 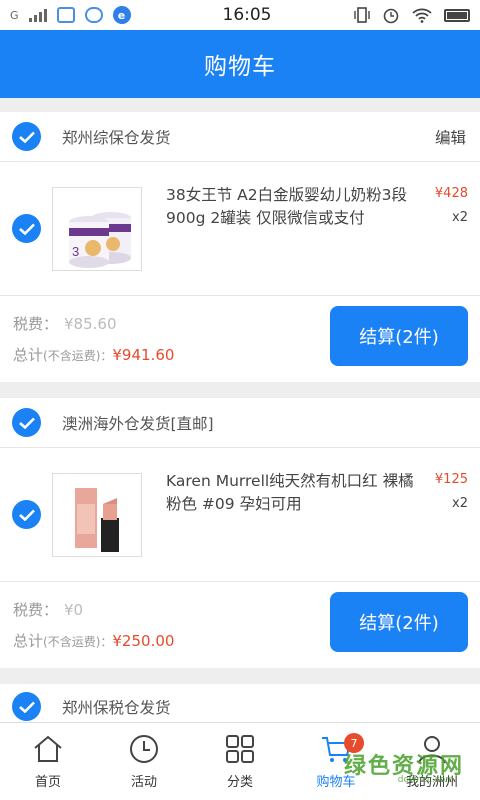 I want to click on status-bar: G e 16:05, so click(x=240, y=15).